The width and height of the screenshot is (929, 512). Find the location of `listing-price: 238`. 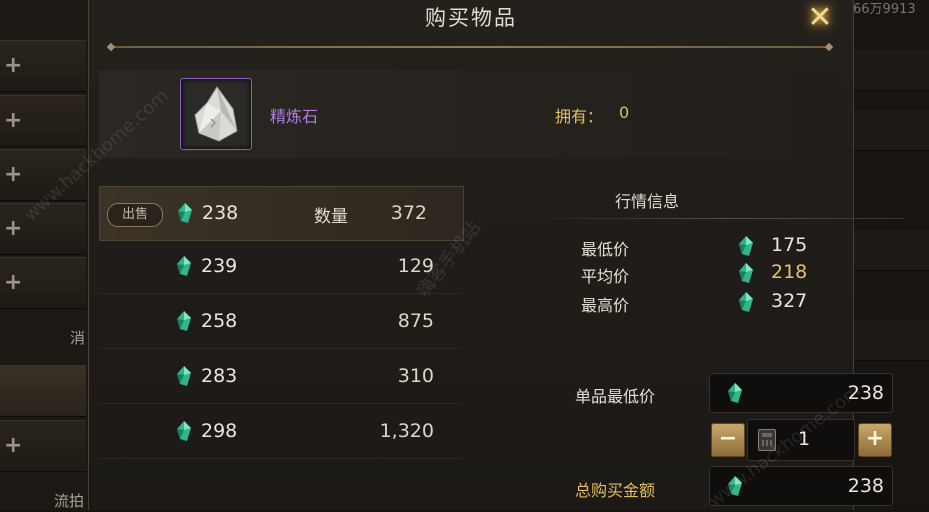

listing-price: 238 is located at coordinates (220, 213).